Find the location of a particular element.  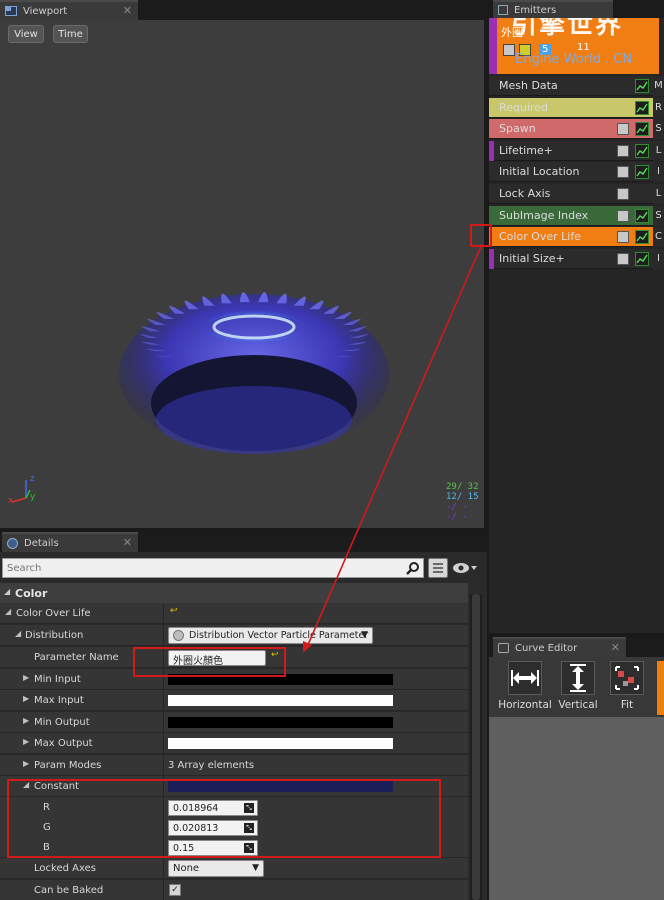

scrollbar-thumb is located at coordinates (476, 747).